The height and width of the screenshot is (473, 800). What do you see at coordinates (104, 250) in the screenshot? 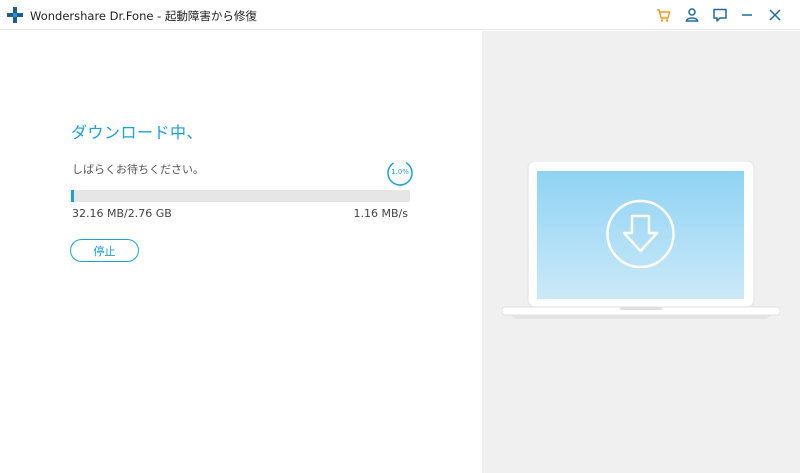
I see `stop-button: 停止` at bounding box center [104, 250].